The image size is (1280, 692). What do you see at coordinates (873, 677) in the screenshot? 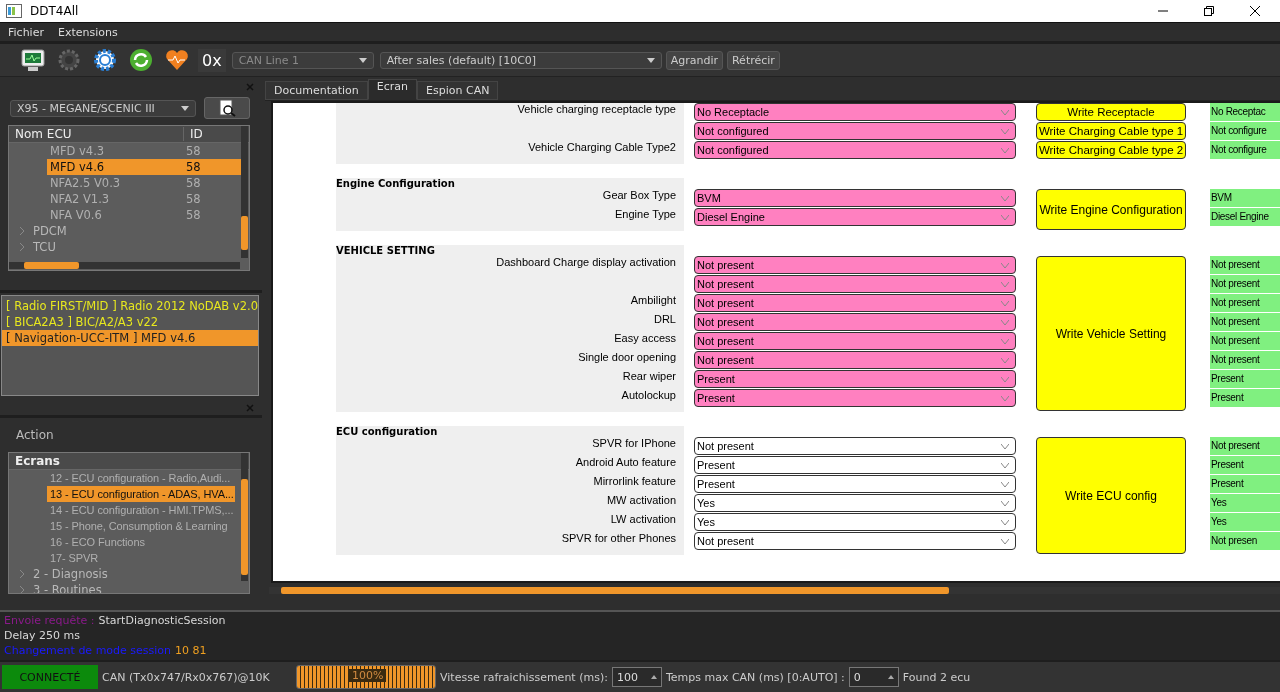
I see `timeout-spinbox: 0` at bounding box center [873, 677].